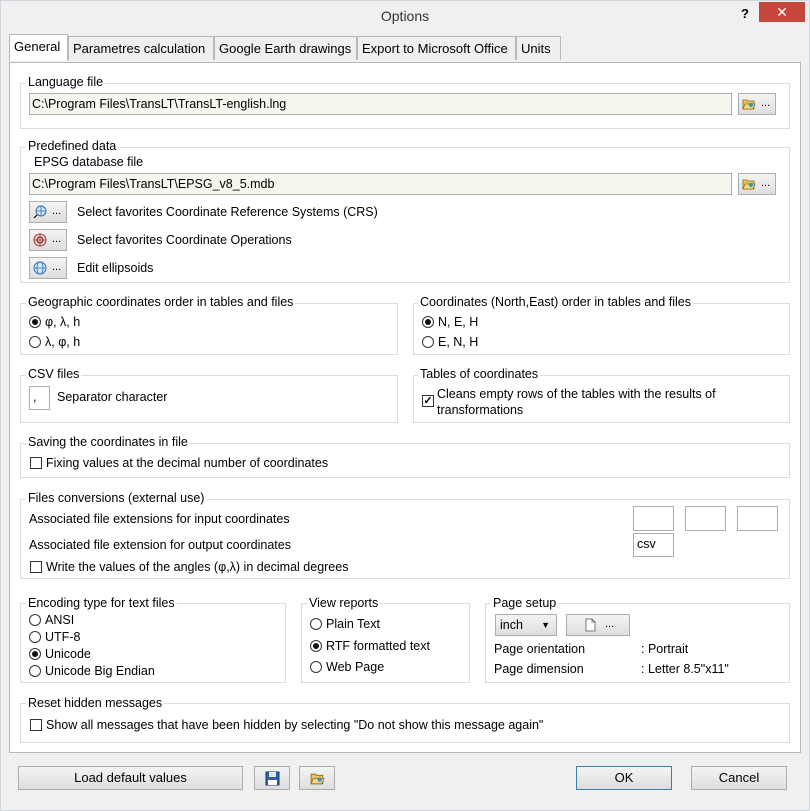  I want to click on geo-order-opt1-label: φ, λ, h, so click(63, 322).